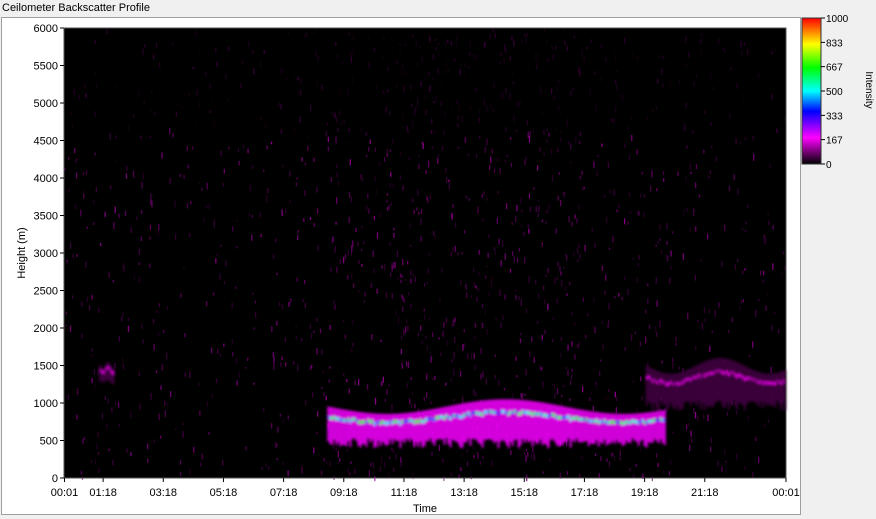 This screenshot has height=519, width=876. What do you see at coordinates (46, 67) in the screenshot?
I see `y-tick-label: 5500` at bounding box center [46, 67].